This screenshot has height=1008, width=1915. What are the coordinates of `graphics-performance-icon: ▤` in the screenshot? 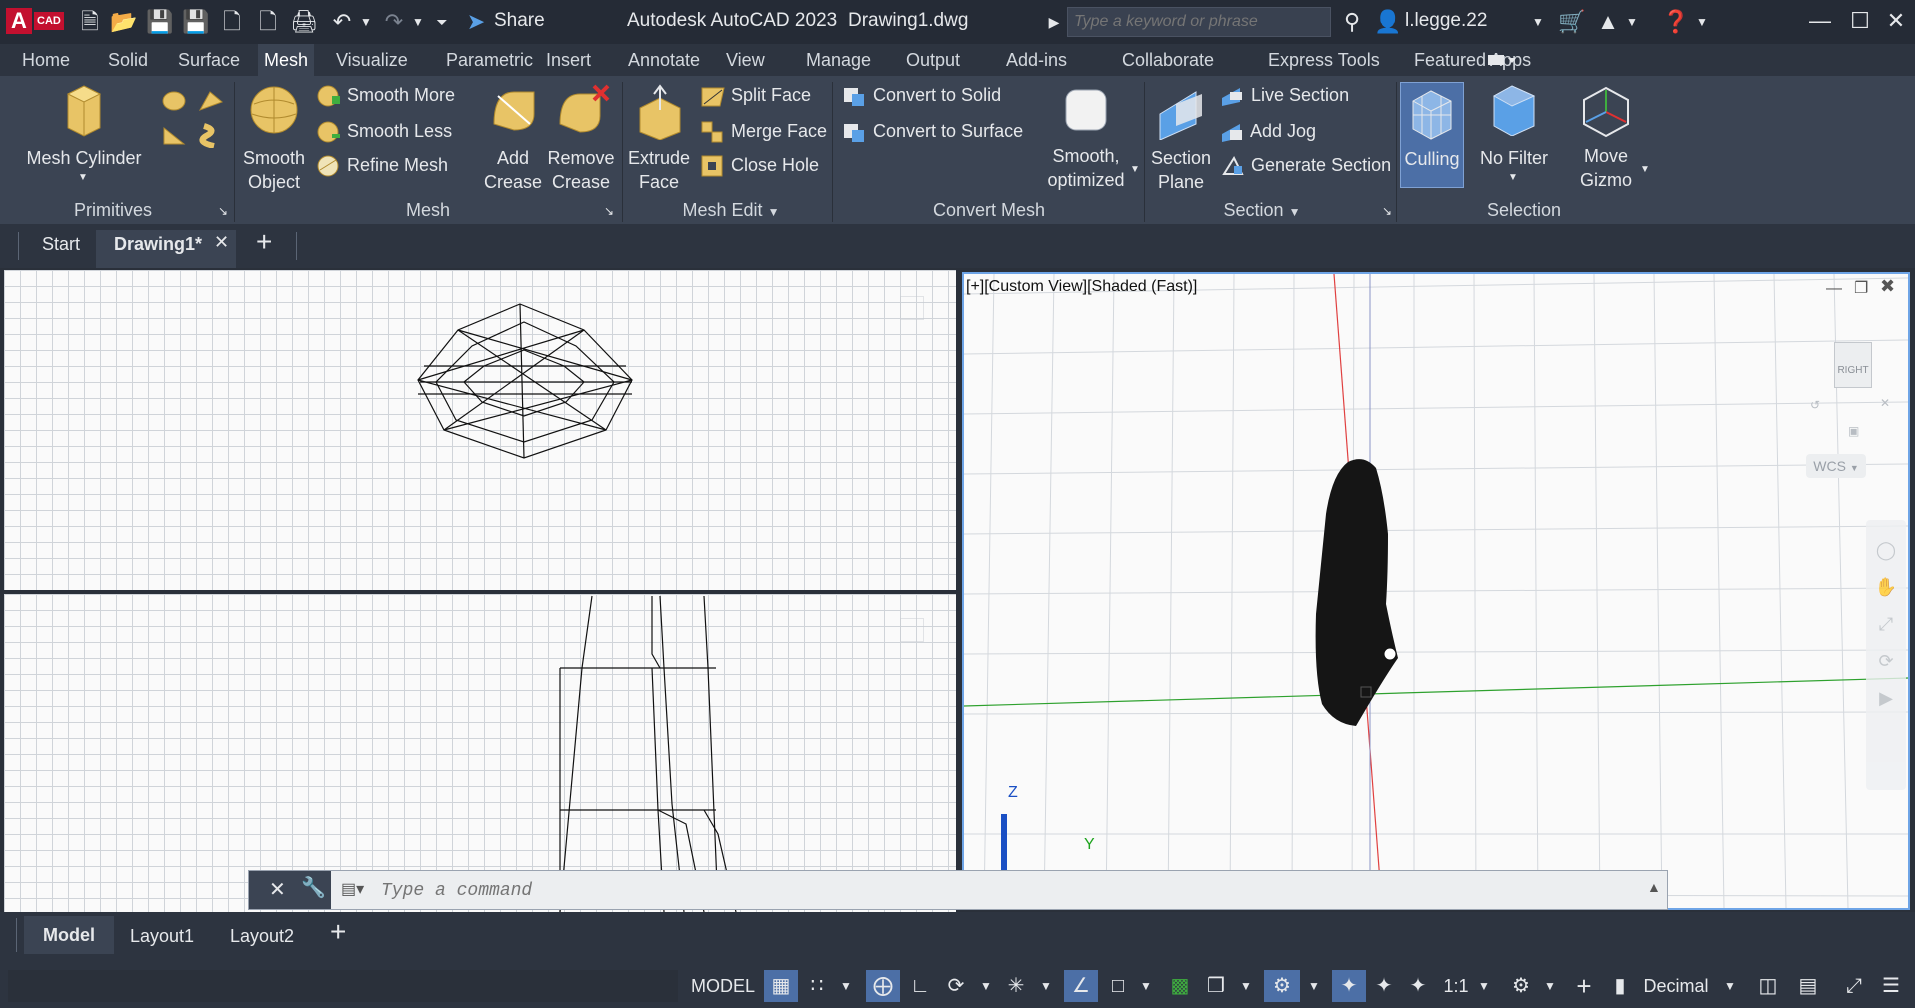 It's located at (1808, 986).